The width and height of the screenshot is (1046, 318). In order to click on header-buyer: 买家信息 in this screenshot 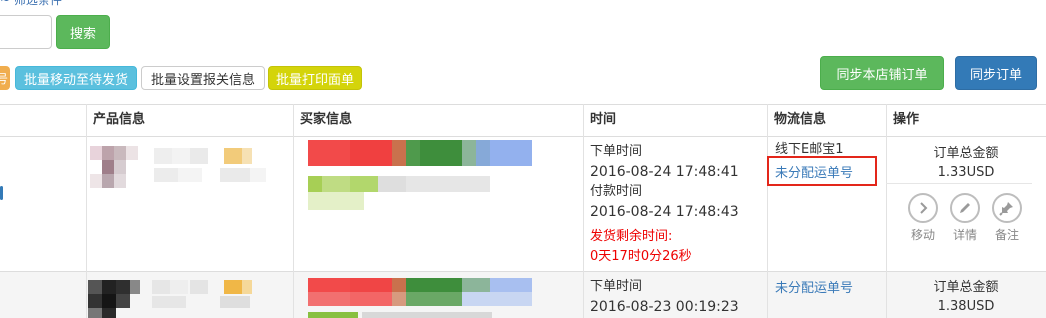, I will do `click(326, 119)`.